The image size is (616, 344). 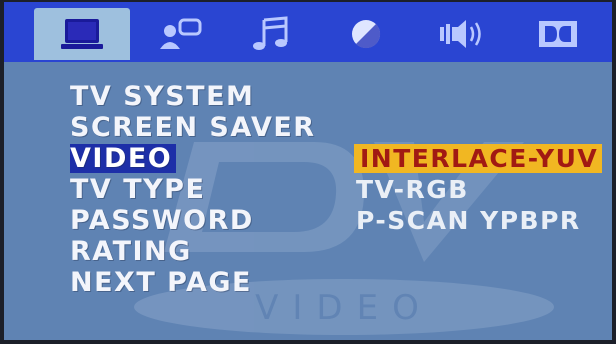 I want to click on tab-dolby-settings, so click(x=558, y=34).